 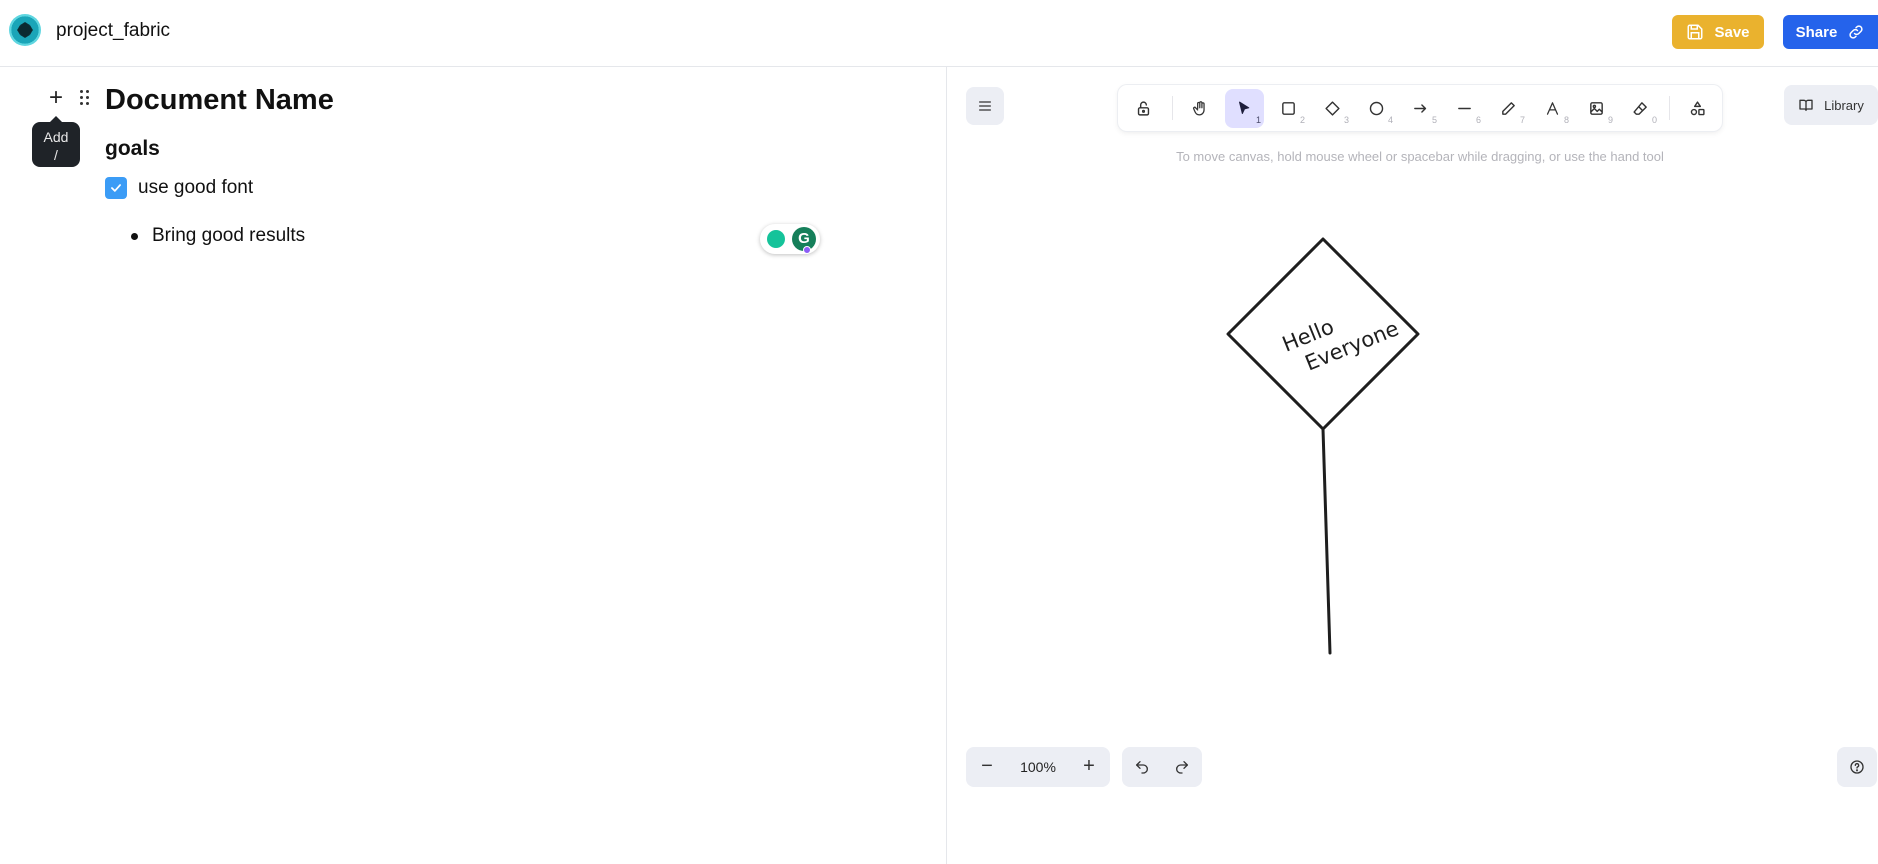 I want to click on zoom-controls: − 100% +, so click(x=1038, y=767).